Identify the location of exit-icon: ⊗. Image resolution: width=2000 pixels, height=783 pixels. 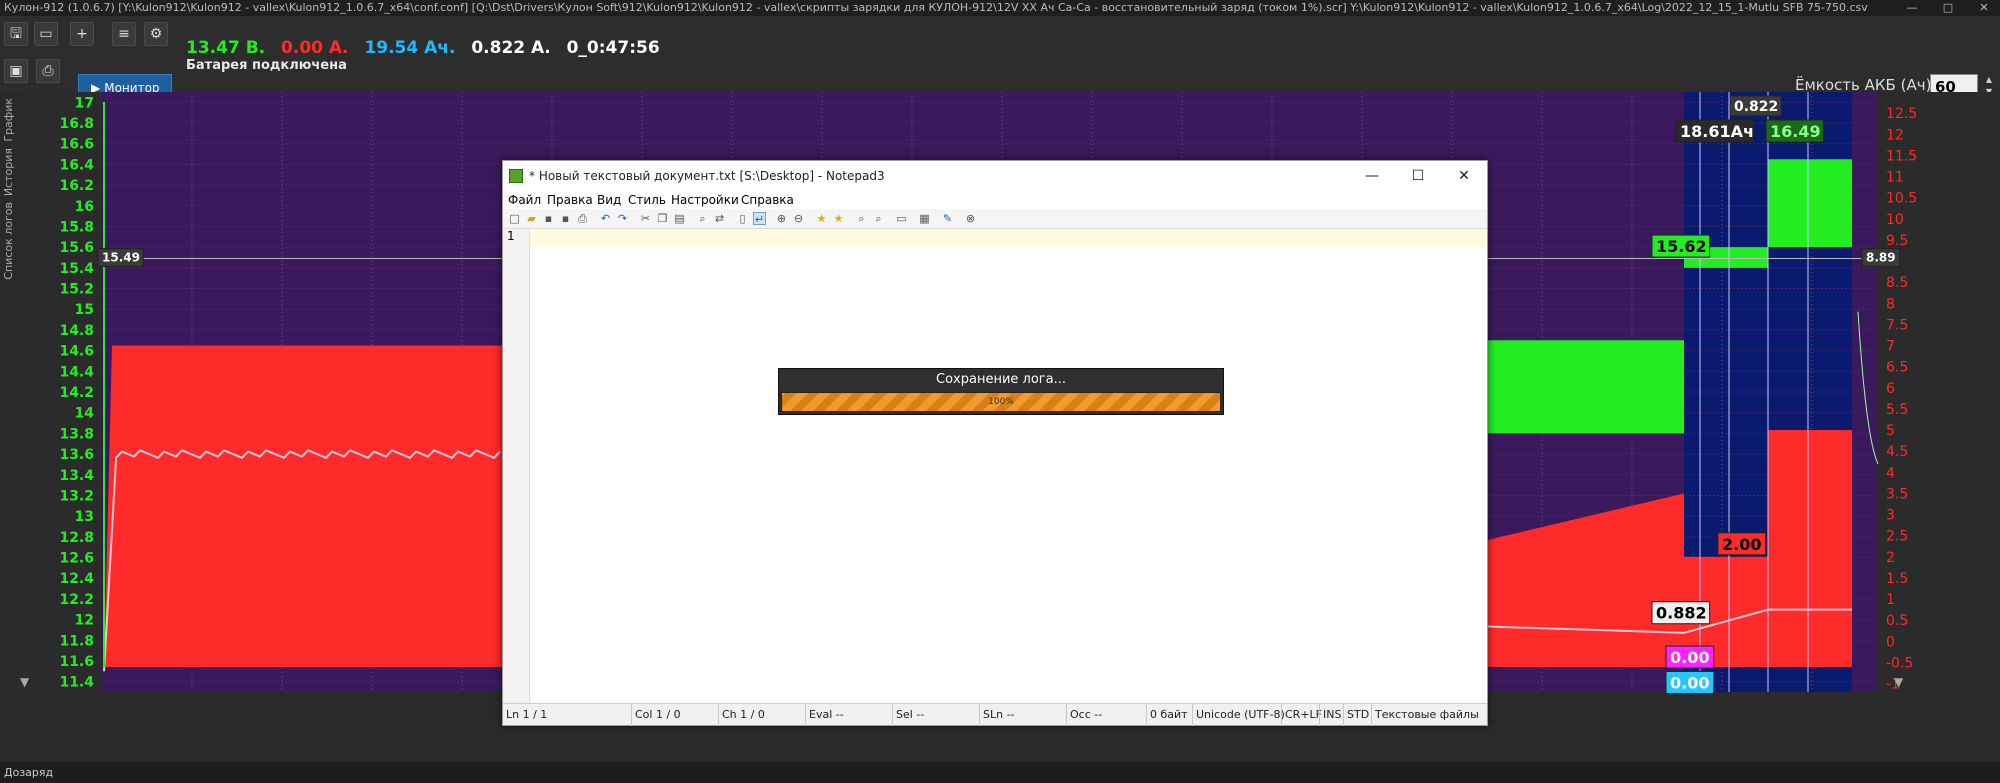
(970, 218).